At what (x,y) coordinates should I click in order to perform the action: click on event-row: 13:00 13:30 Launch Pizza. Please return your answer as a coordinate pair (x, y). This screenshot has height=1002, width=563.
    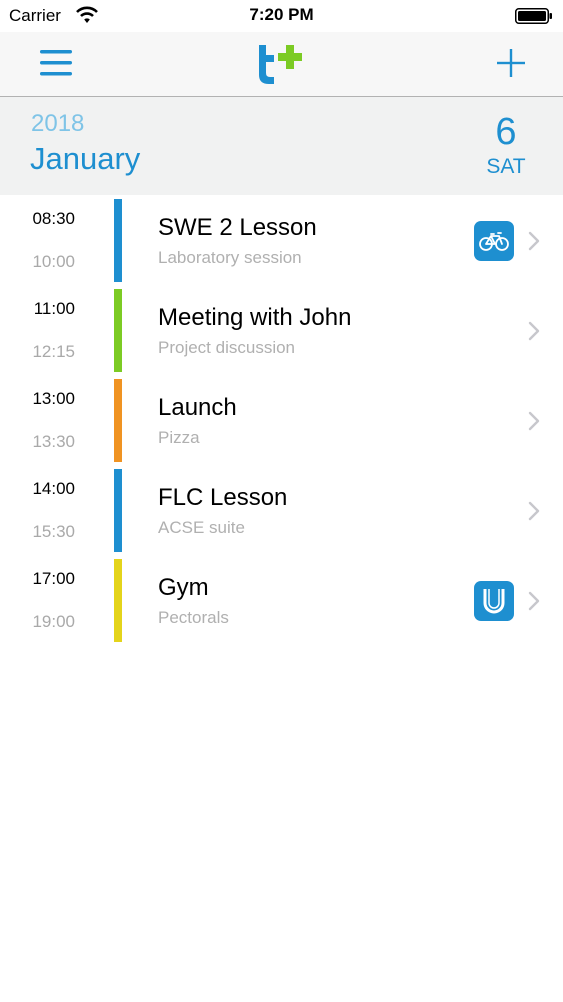
    Looking at the image, I should click on (281, 420).